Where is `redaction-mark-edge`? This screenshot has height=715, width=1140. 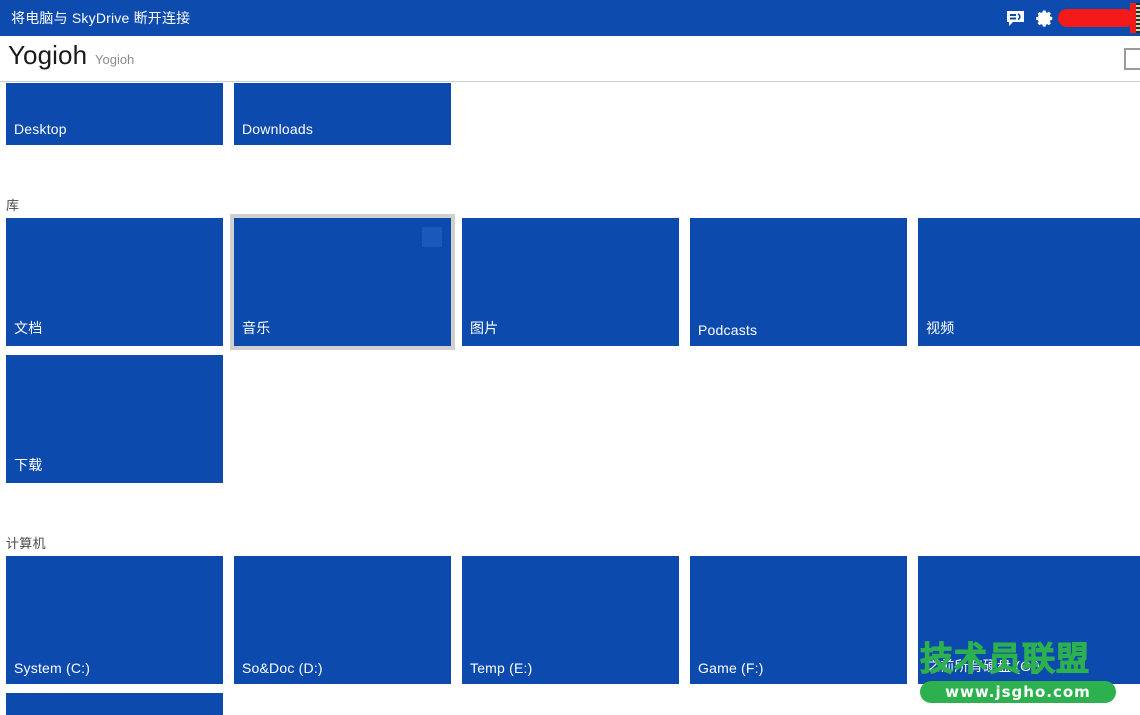
redaction-mark-edge is located at coordinates (1135, 18).